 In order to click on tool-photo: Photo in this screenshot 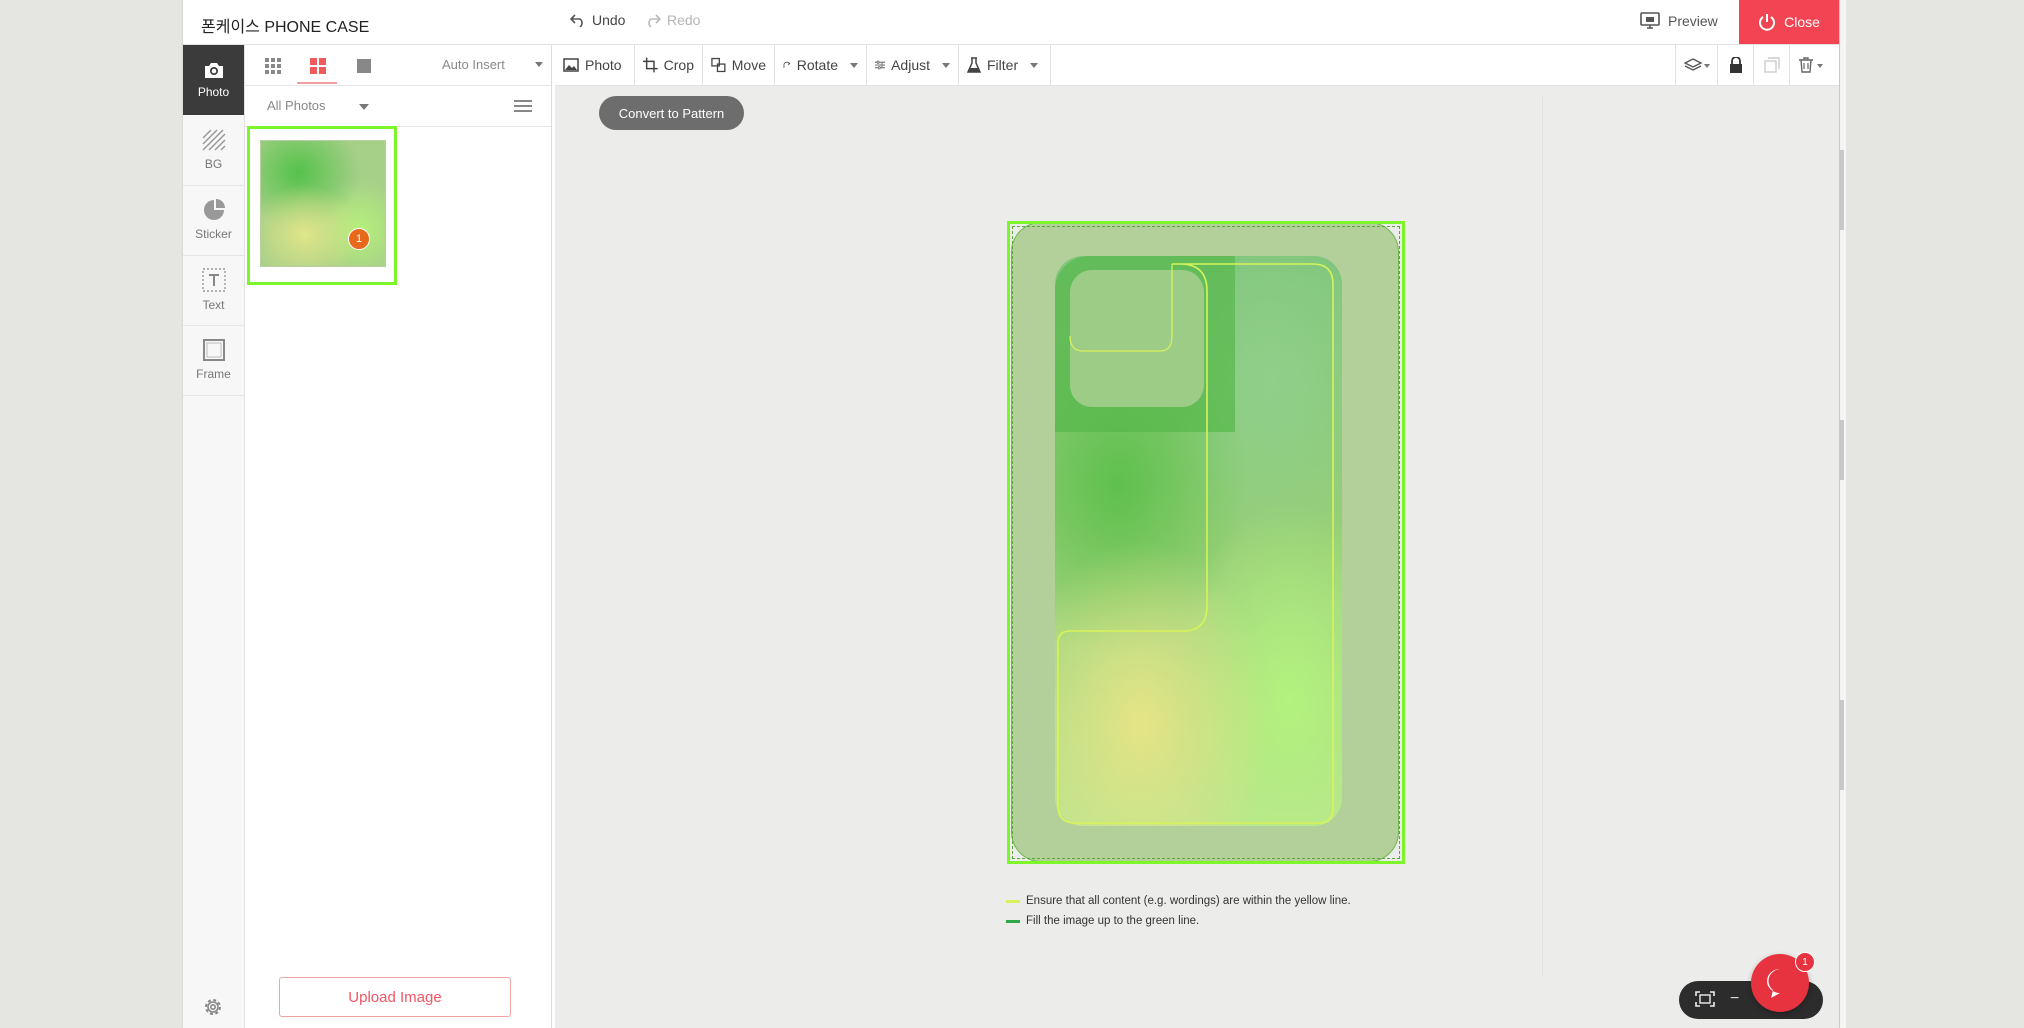, I will do `click(595, 65)`.